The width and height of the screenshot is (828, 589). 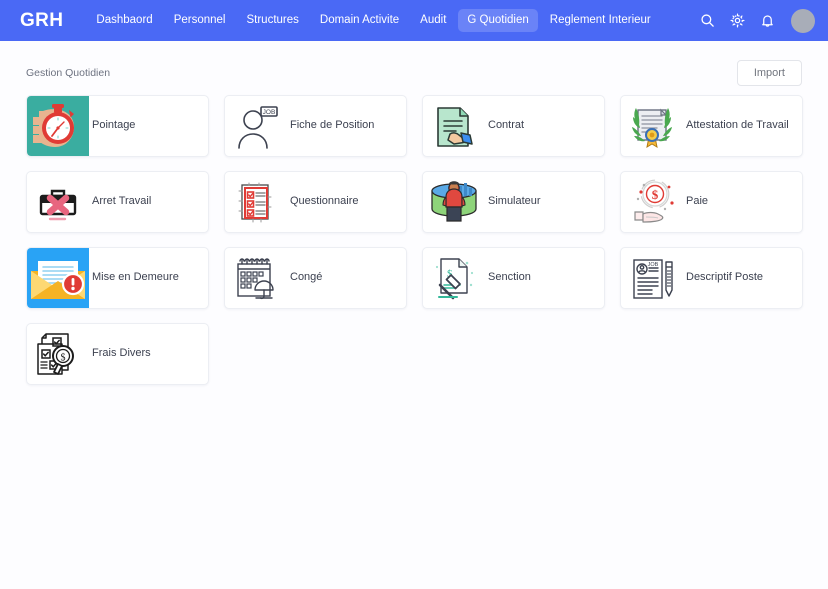 I want to click on nav-item-reglement-interieur: Reglement Interieur, so click(x=600, y=21).